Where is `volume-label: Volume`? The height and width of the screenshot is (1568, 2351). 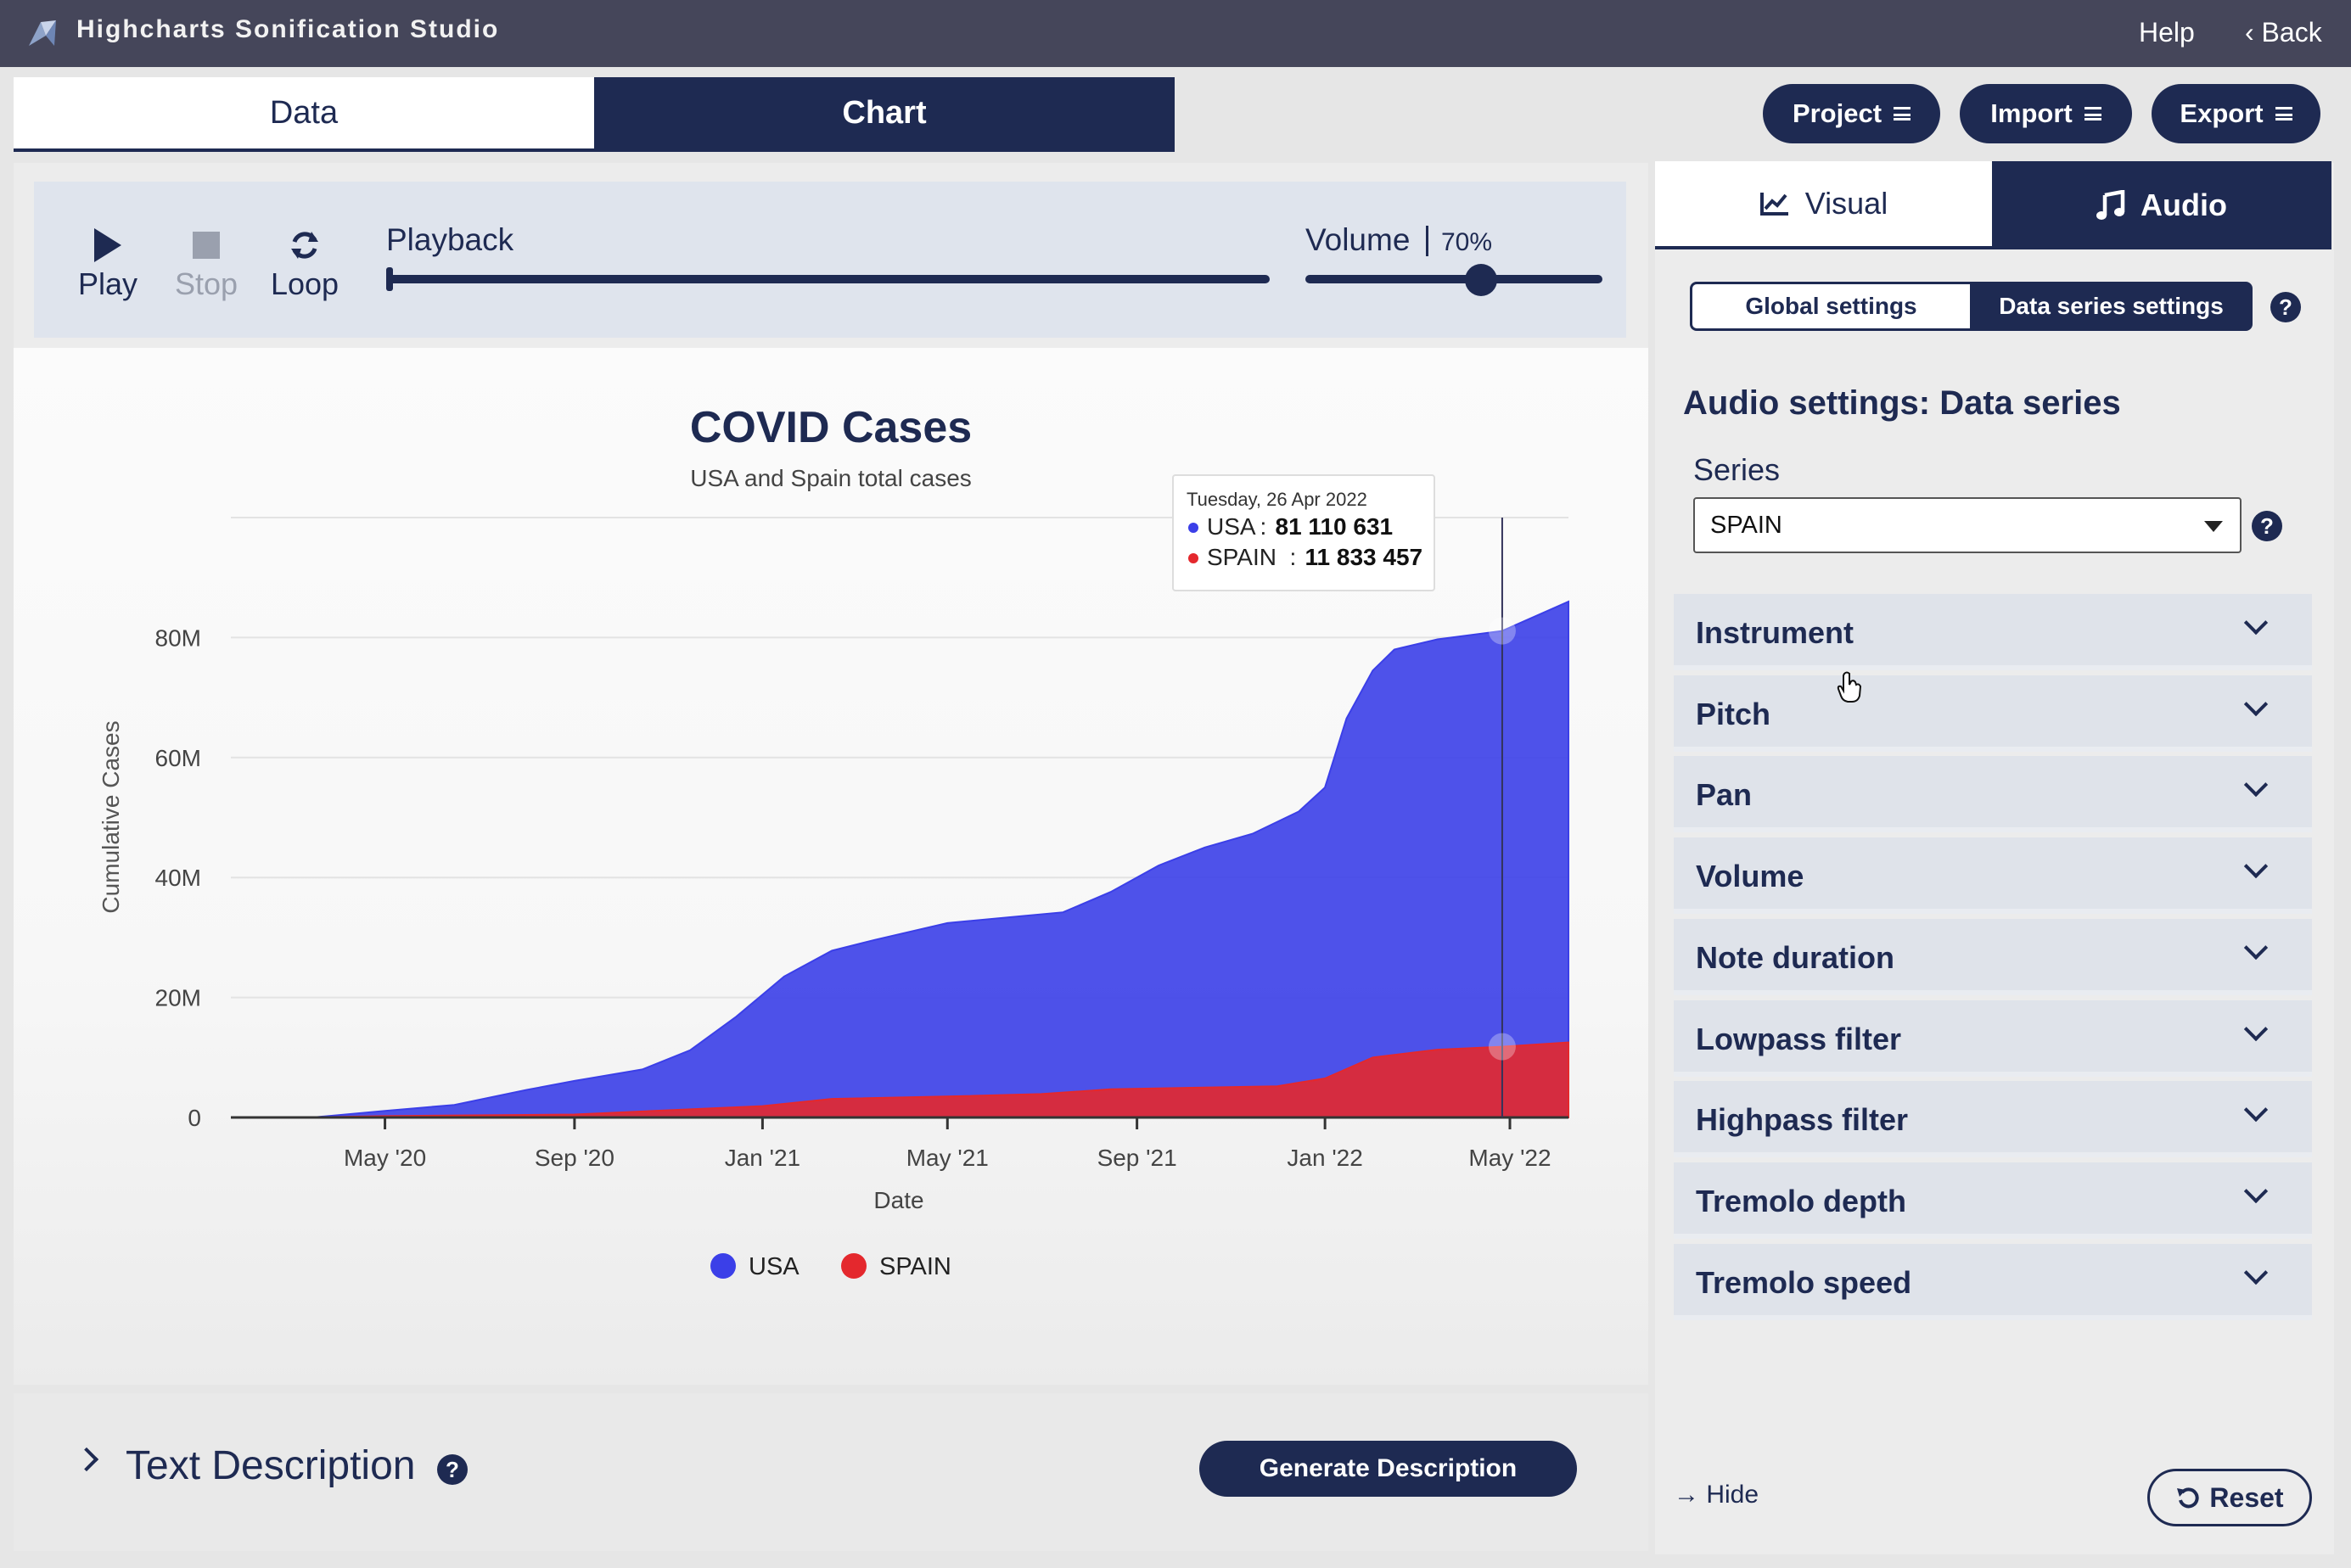 volume-label: Volume is located at coordinates (1358, 240).